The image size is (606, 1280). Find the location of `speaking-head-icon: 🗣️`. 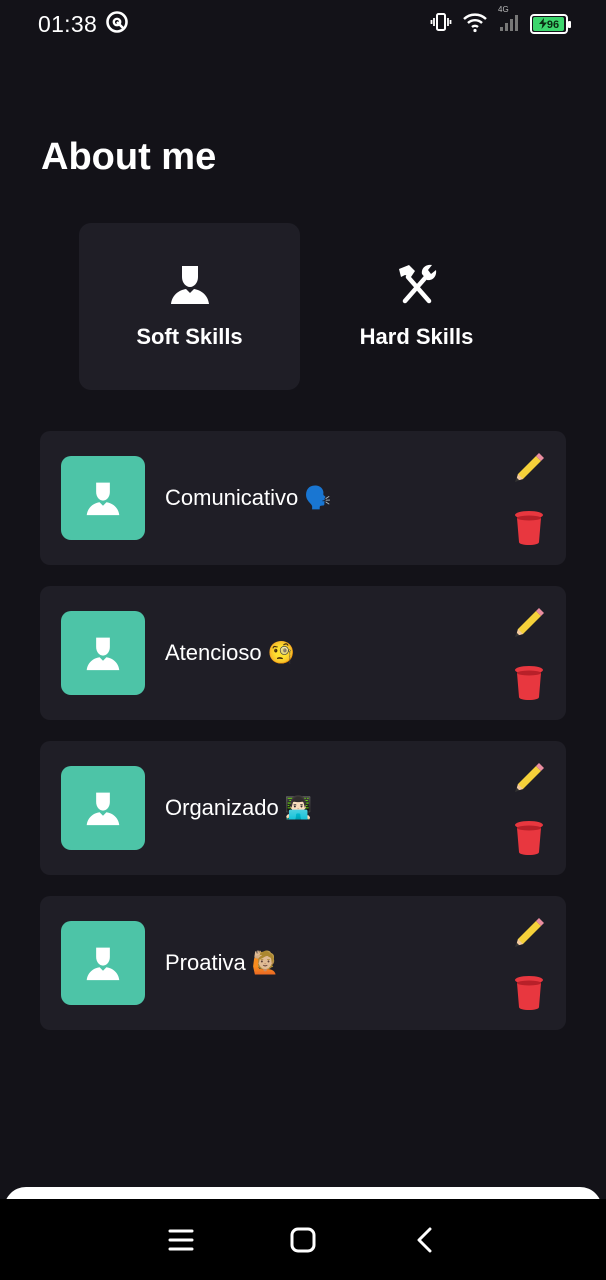

speaking-head-icon: 🗣️ is located at coordinates (318, 497).